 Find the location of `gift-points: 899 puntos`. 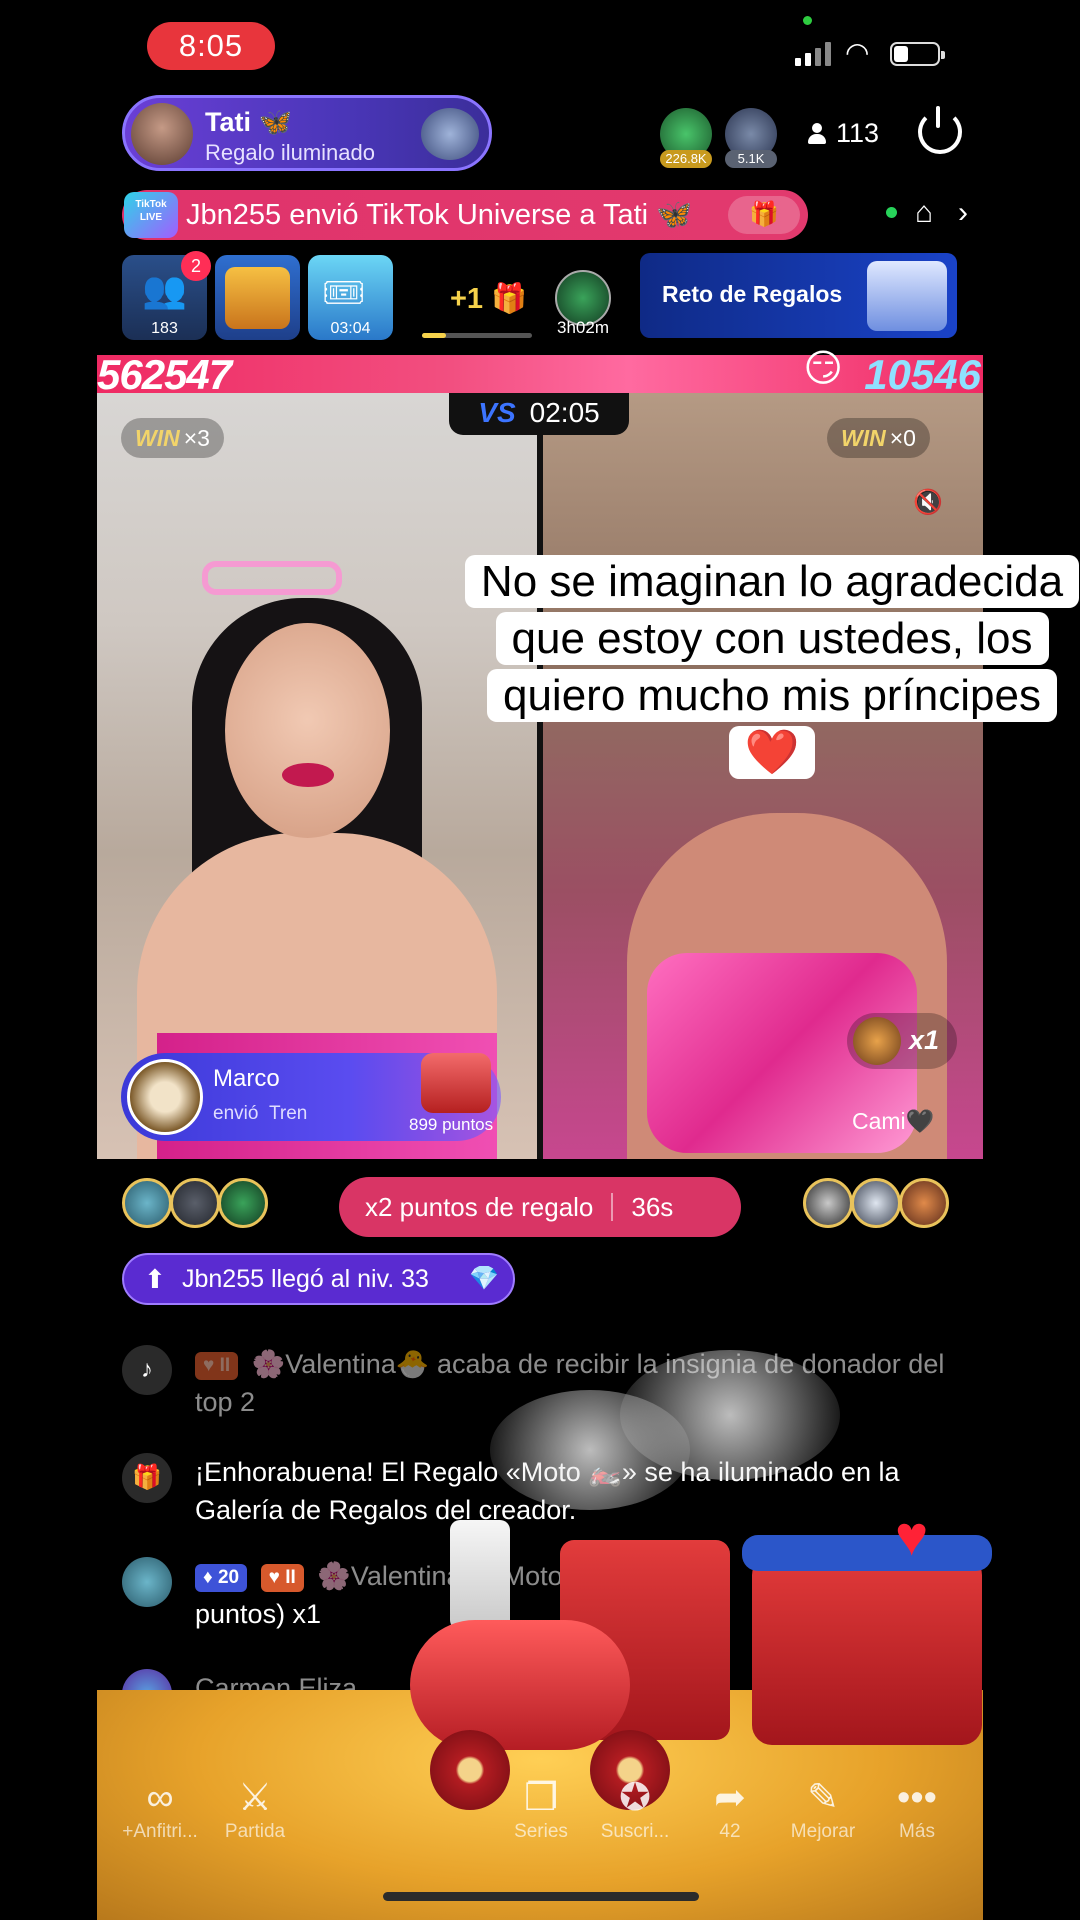

gift-points: 899 puntos is located at coordinates (451, 1124).